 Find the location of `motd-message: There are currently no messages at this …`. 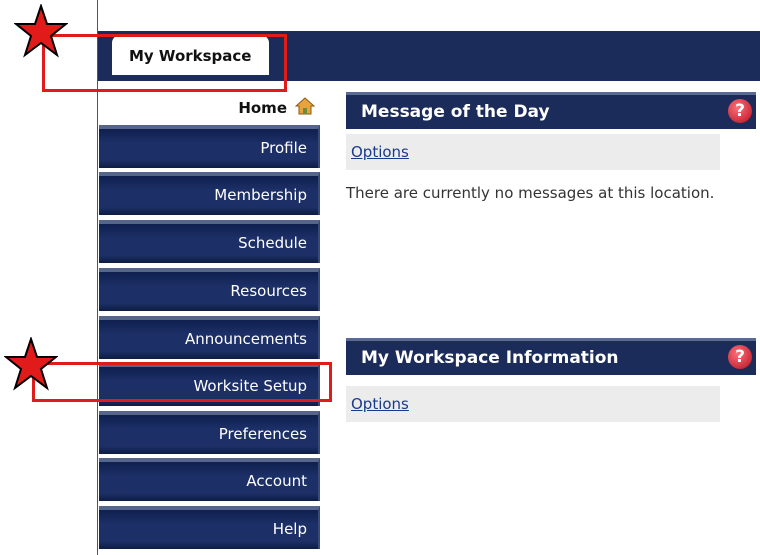

motd-message: There are currently no messages at this … is located at coordinates (530, 193).